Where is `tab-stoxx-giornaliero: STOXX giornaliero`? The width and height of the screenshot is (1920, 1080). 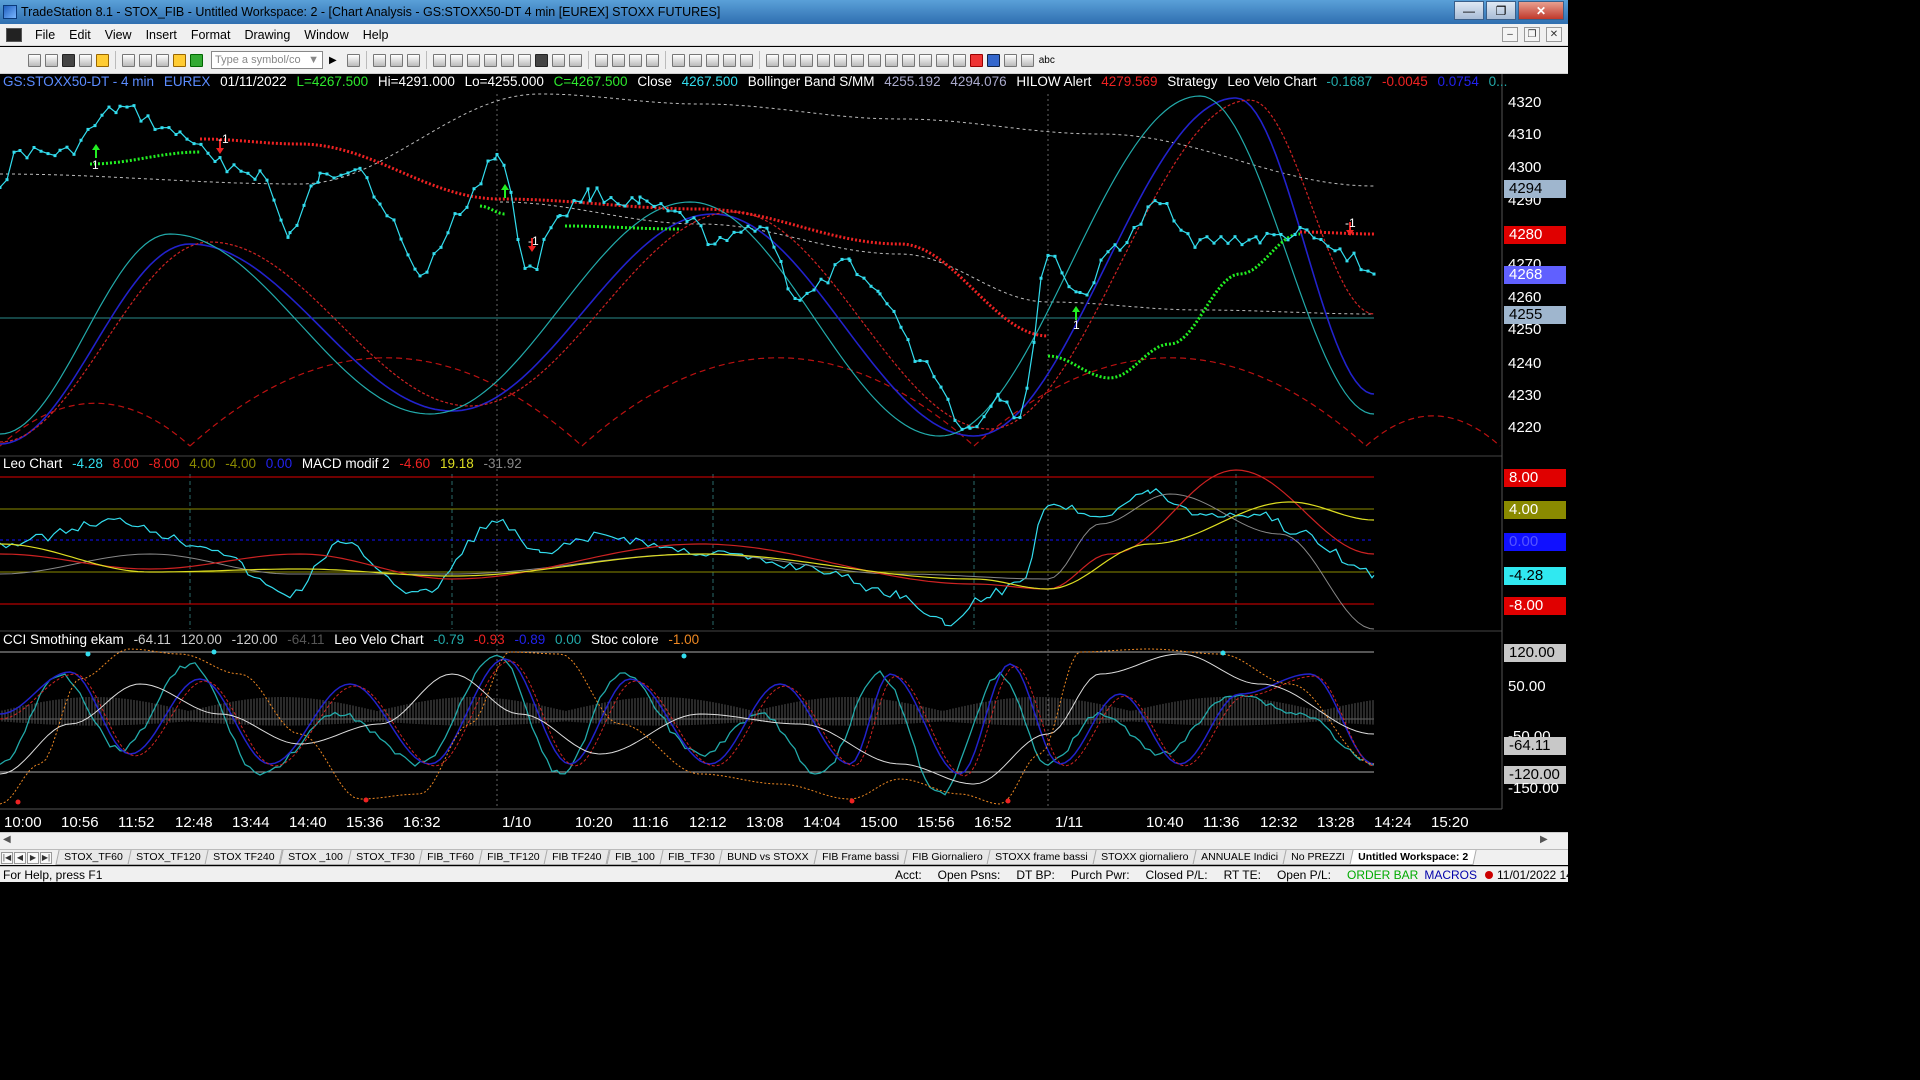 tab-stoxx-giornaliero: STOXX giornaliero is located at coordinates (1144, 857).